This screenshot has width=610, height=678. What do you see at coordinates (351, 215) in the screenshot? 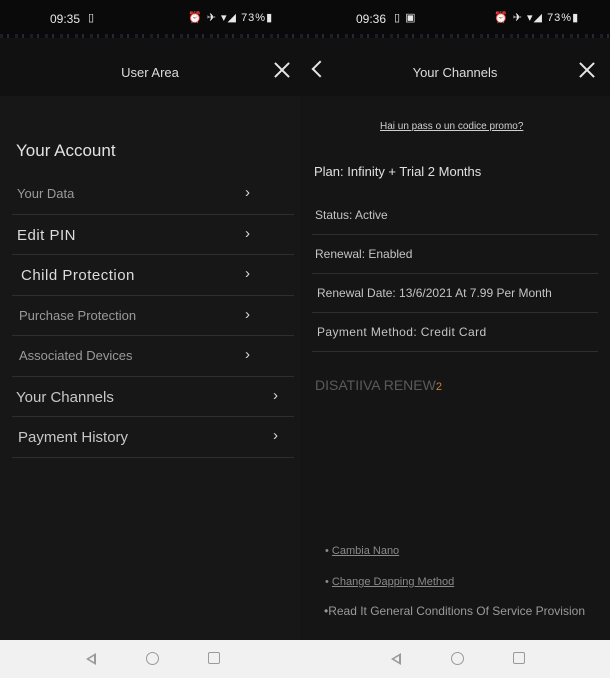
I see `status-text: Status: Active` at bounding box center [351, 215].